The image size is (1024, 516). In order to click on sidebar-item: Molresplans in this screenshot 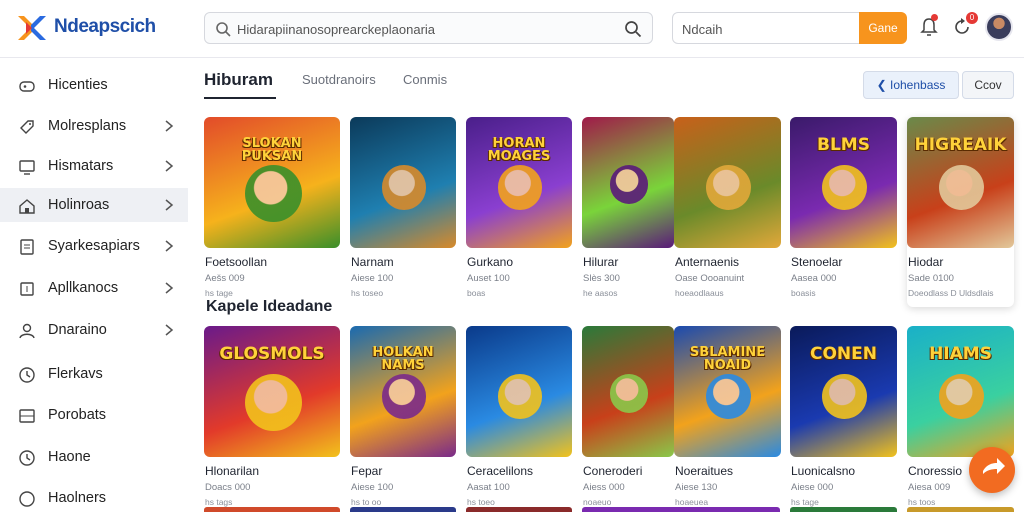, I will do `click(94, 126)`.